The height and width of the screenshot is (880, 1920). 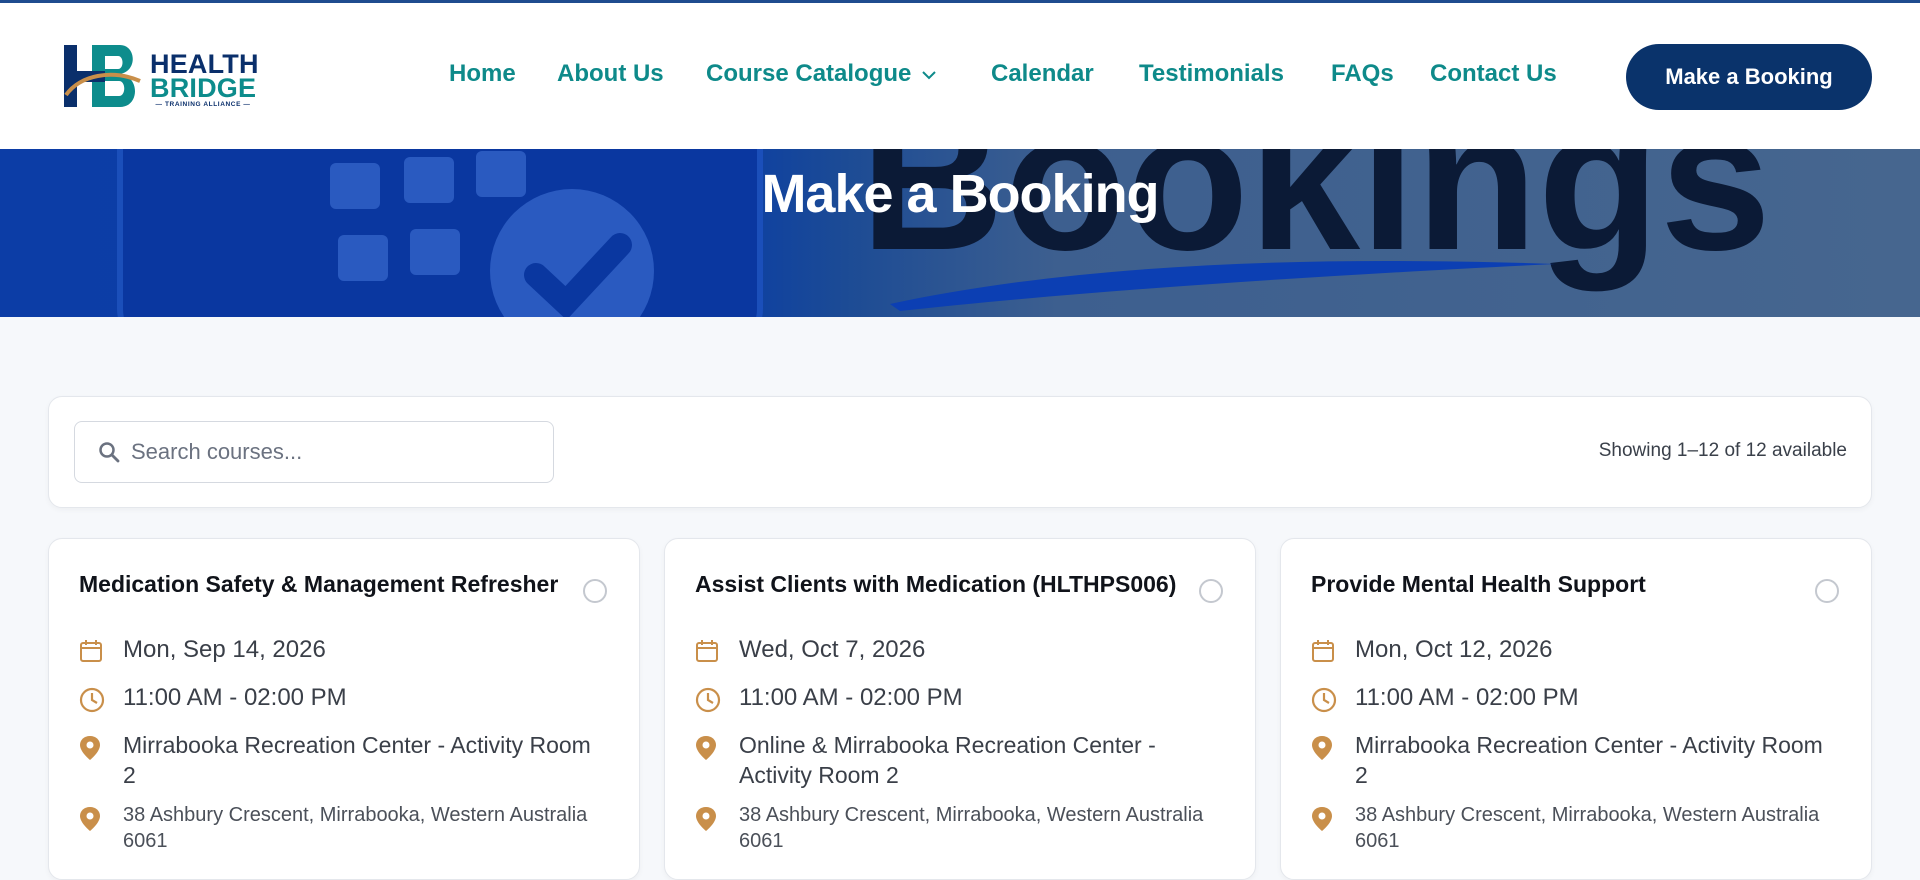 I want to click on nav-course-catalogue: Course Catalogue, so click(x=821, y=74).